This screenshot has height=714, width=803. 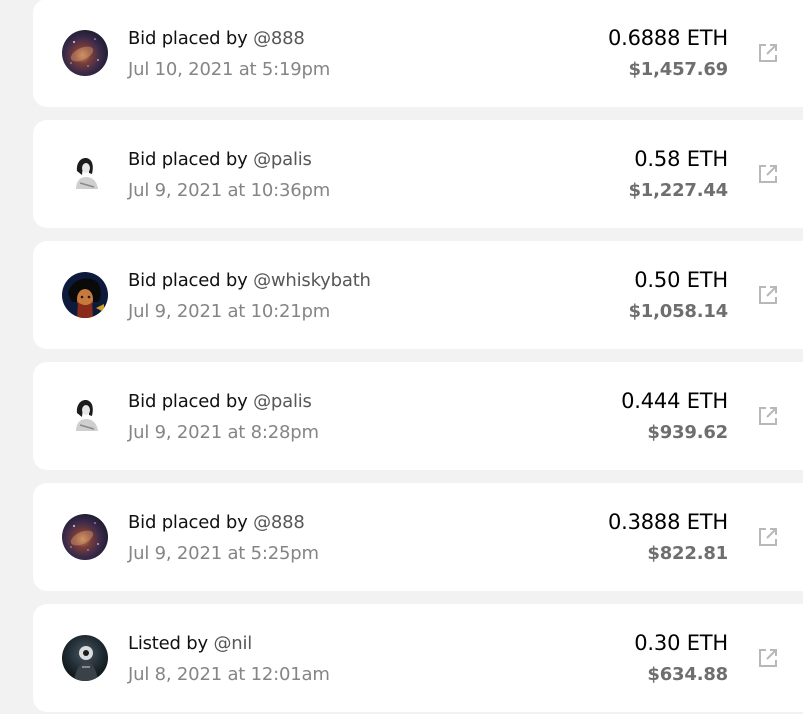 I want to click on activity-date: Jul 8, 2021 at 12:01am, so click(x=229, y=674).